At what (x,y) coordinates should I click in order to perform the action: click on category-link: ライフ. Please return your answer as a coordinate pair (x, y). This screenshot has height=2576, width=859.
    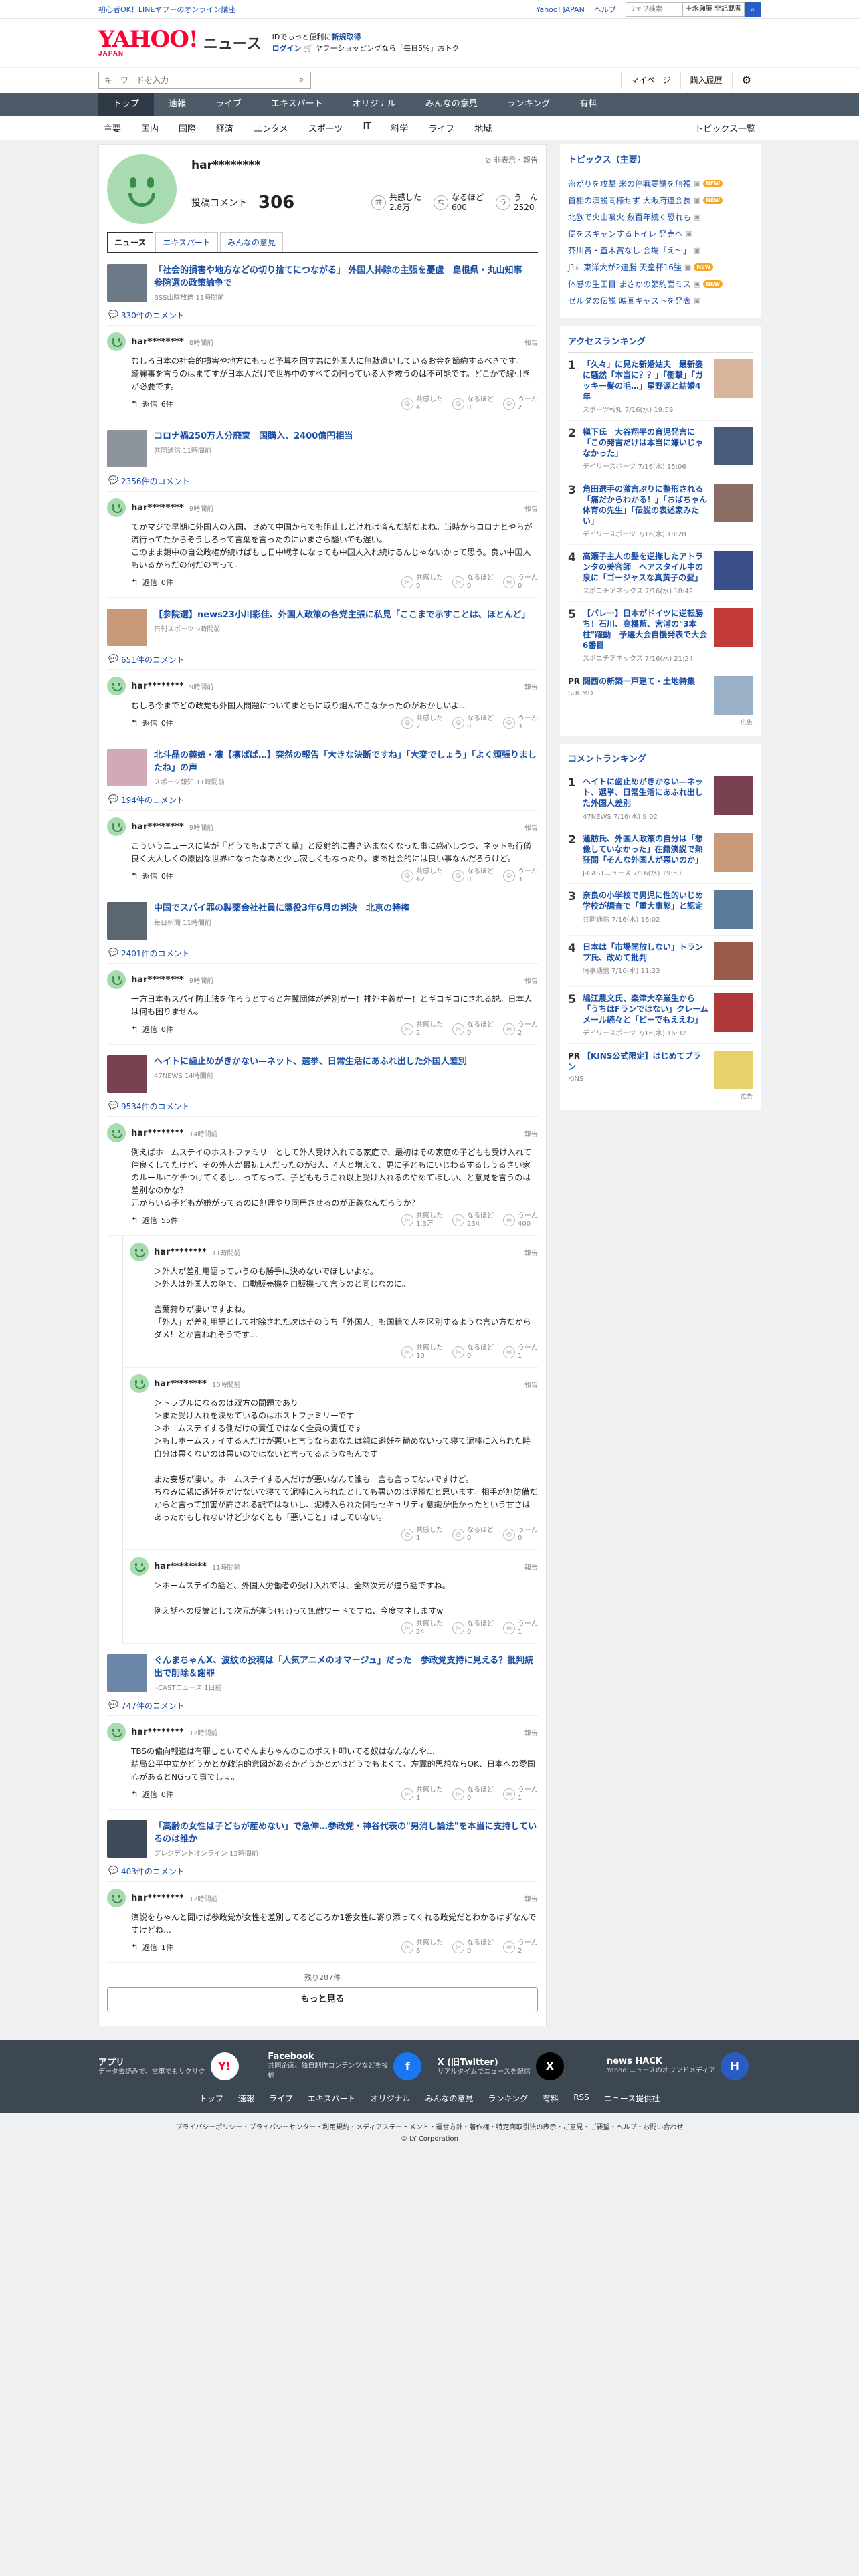
    Looking at the image, I should click on (441, 128).